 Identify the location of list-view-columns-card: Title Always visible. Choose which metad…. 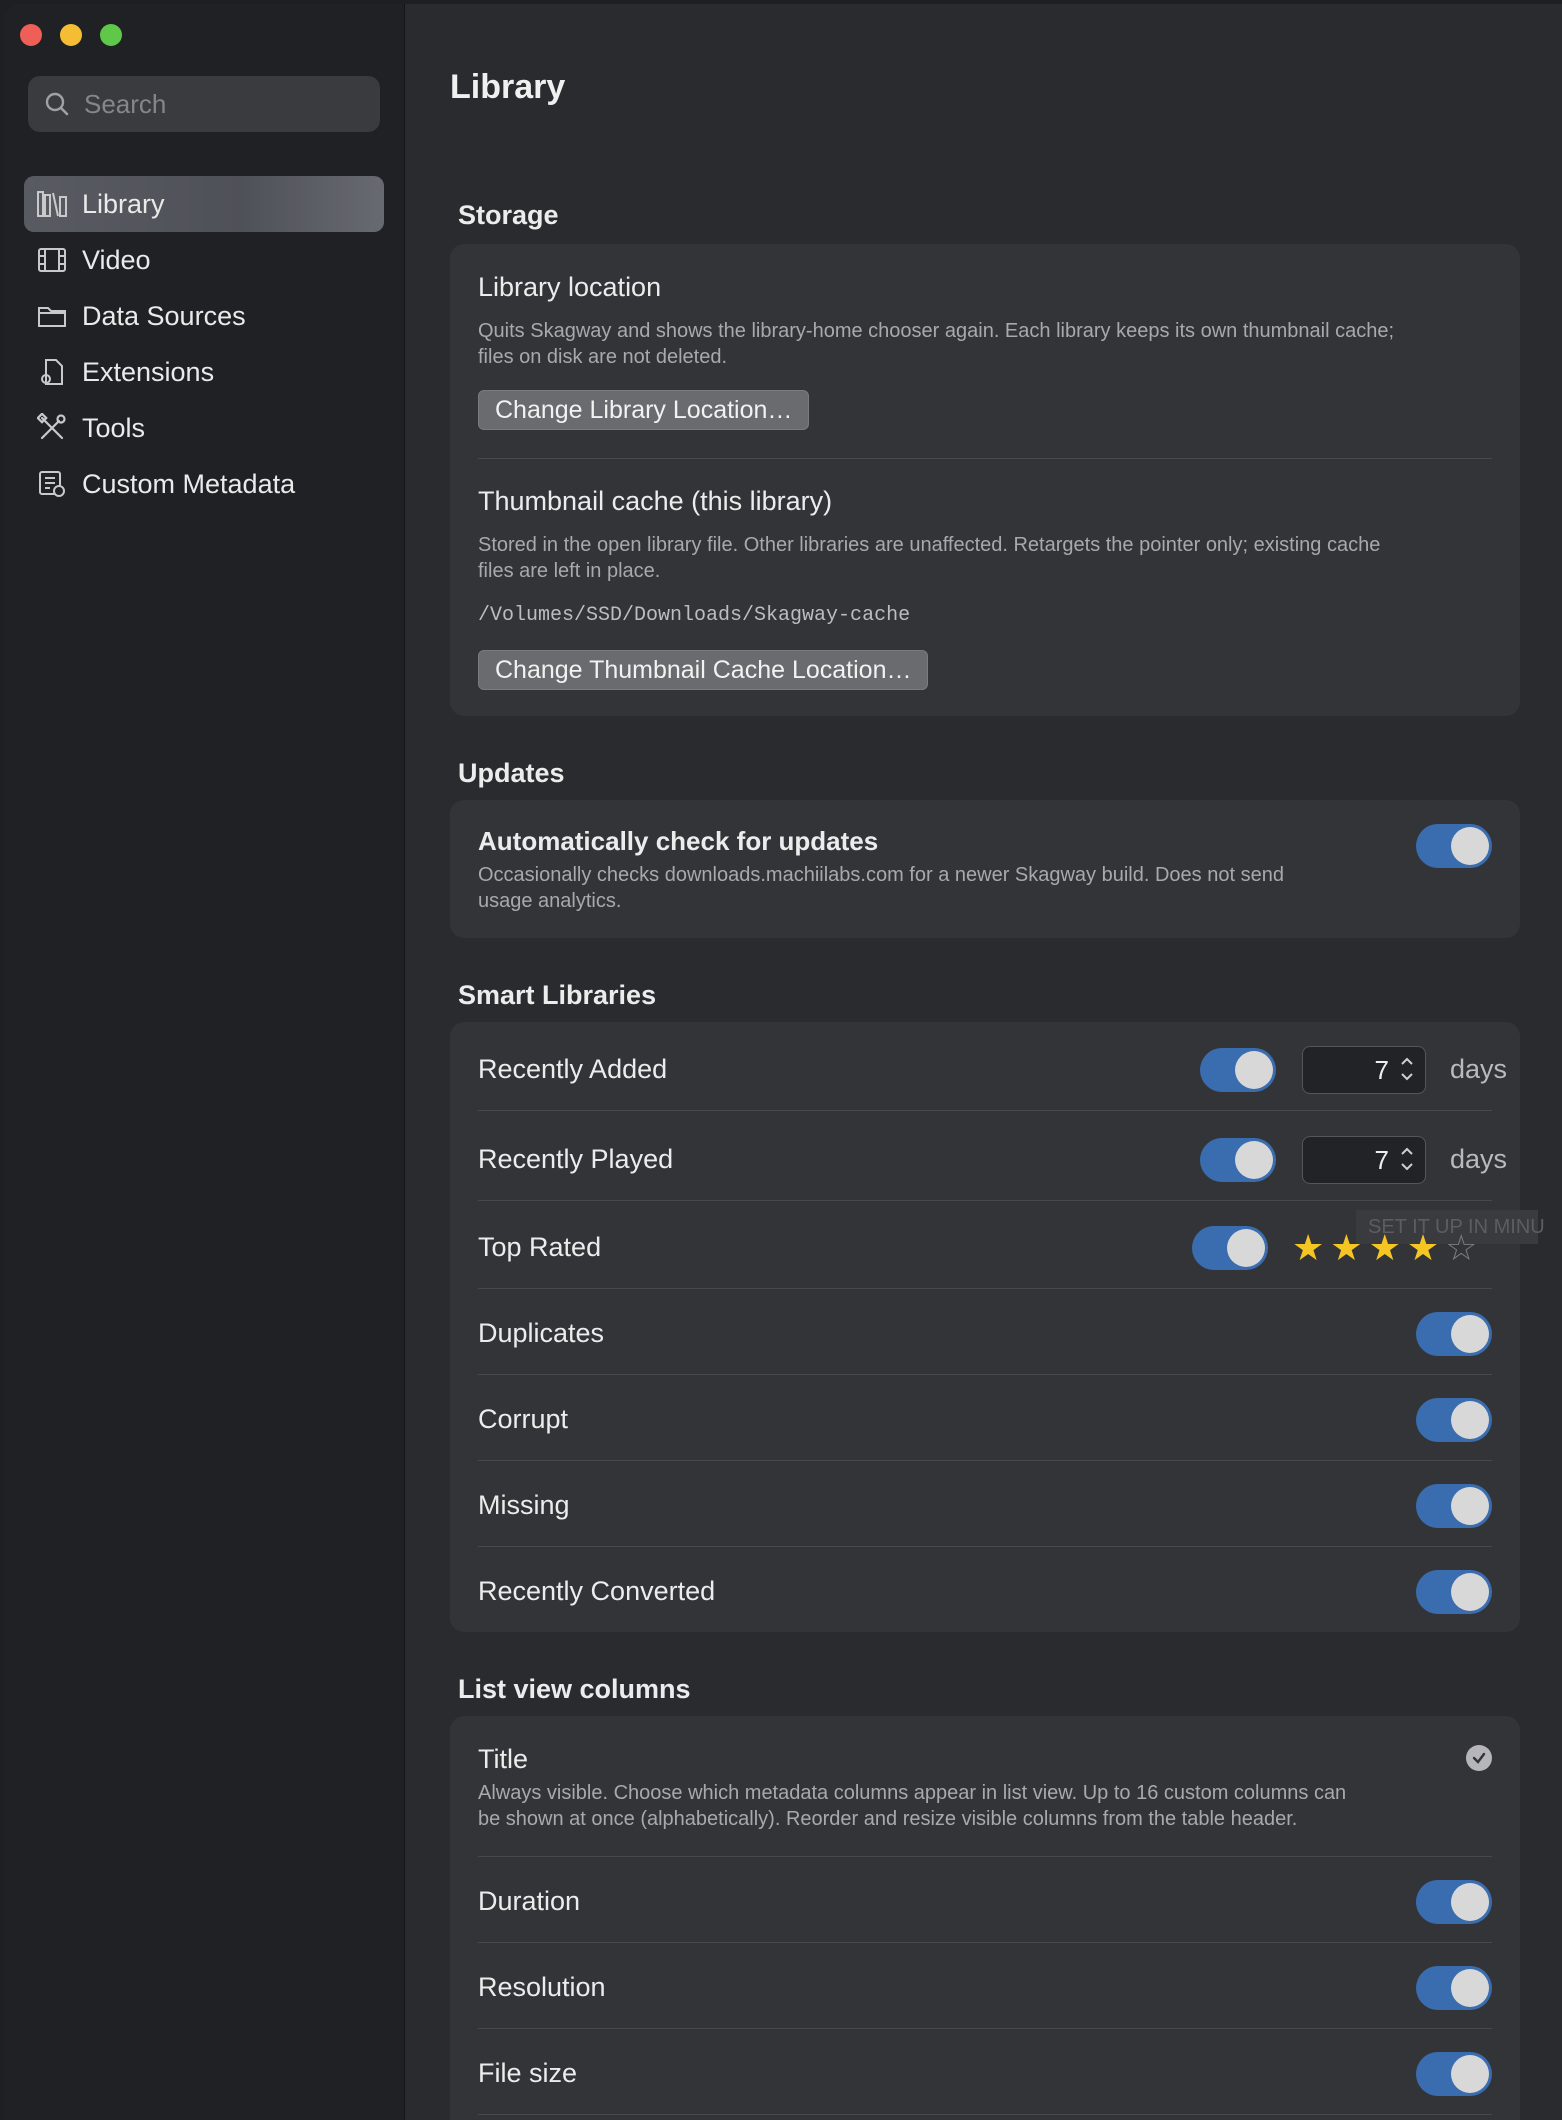
(985, 1918).